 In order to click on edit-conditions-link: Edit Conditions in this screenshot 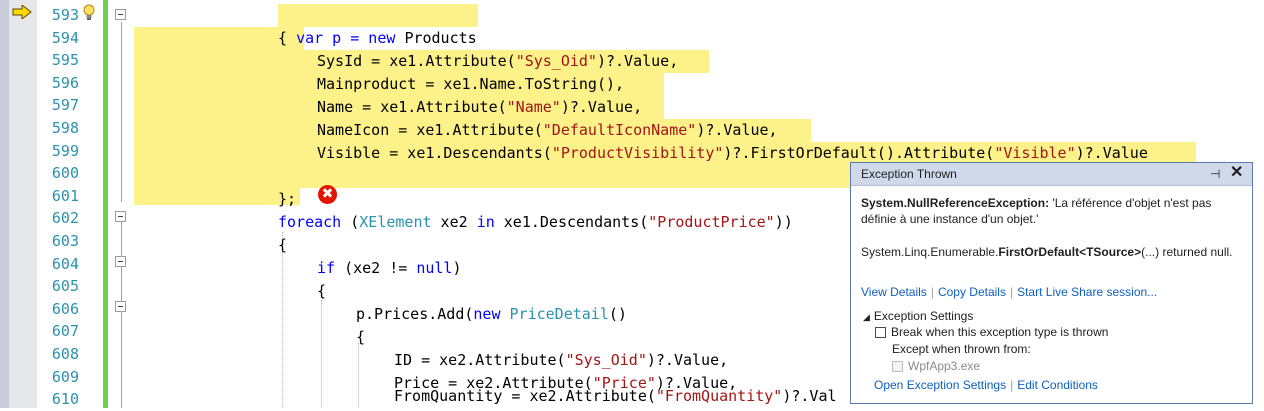, I will do `click(1057, 385)`.